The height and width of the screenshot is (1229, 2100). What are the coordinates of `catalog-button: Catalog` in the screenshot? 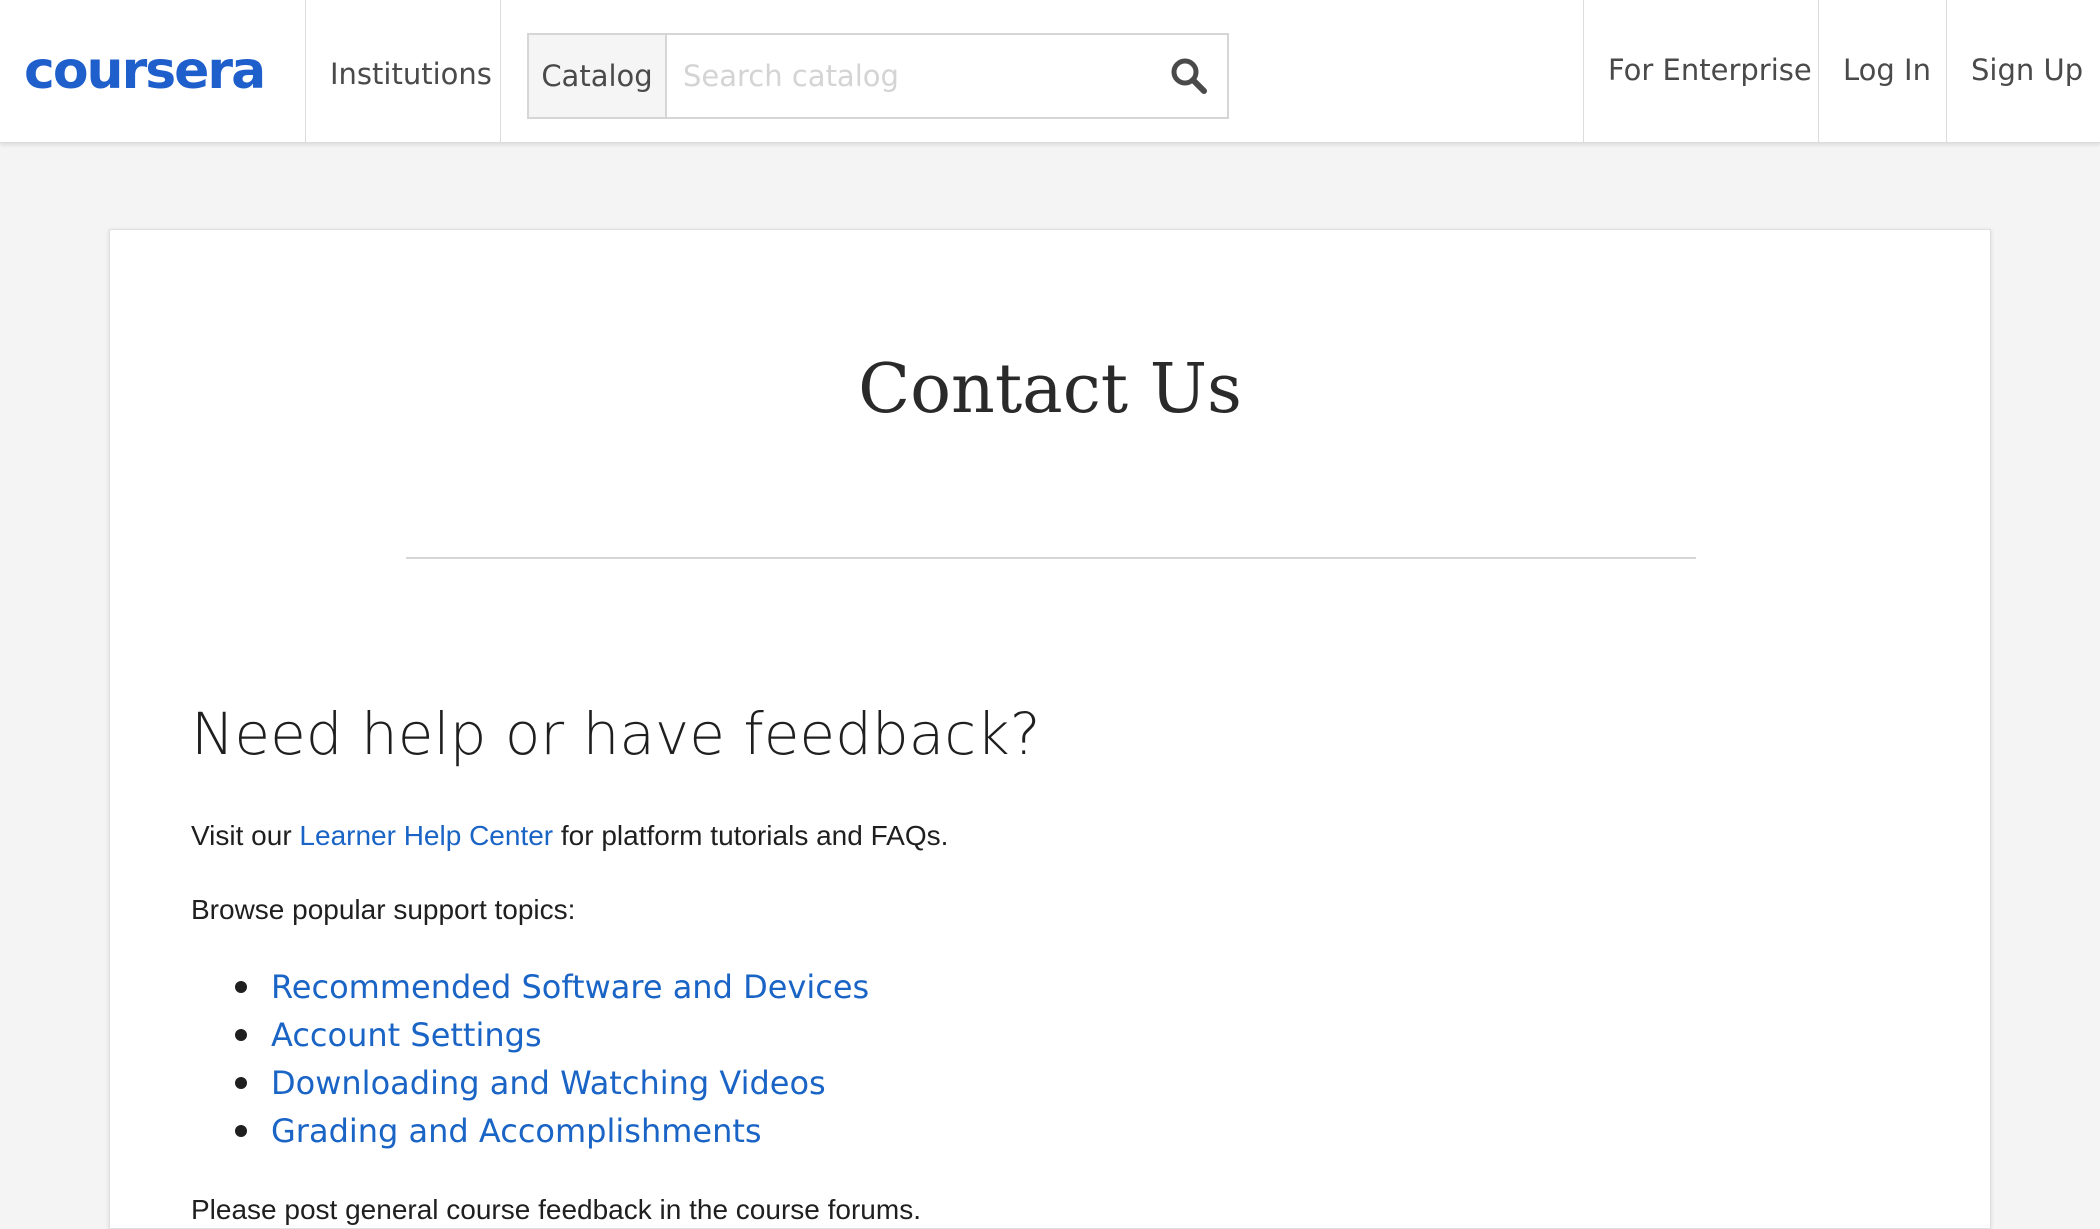 It's located at (598, 76).